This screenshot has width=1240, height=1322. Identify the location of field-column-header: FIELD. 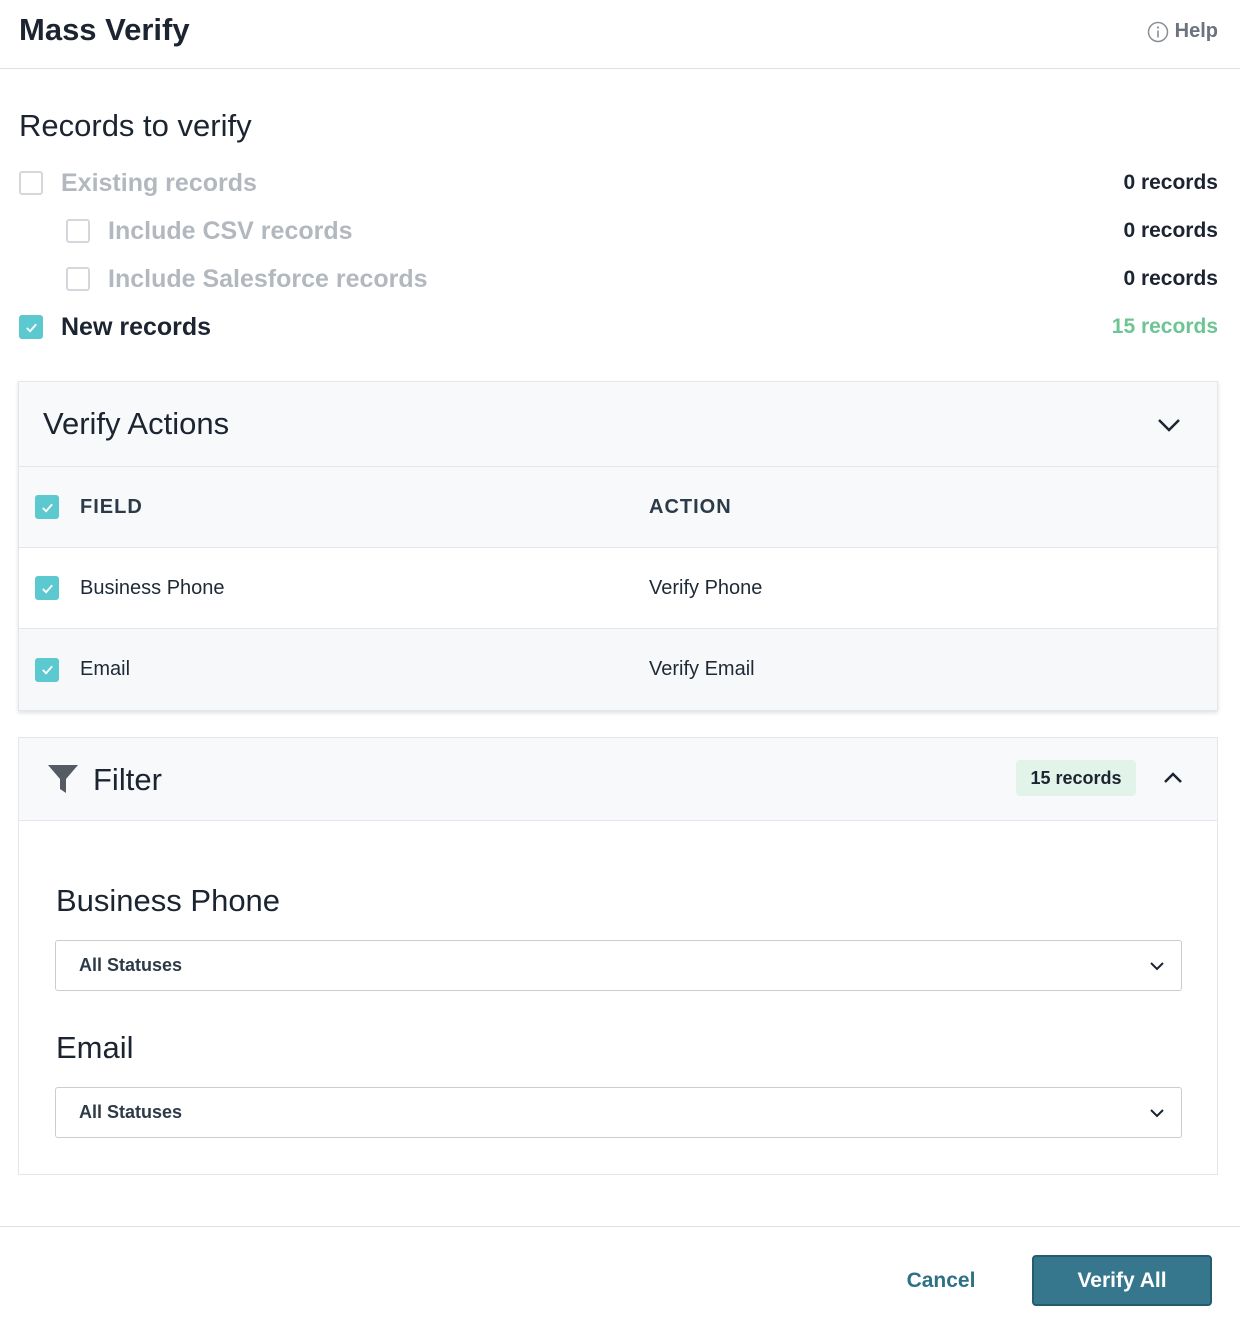
(111, 506).